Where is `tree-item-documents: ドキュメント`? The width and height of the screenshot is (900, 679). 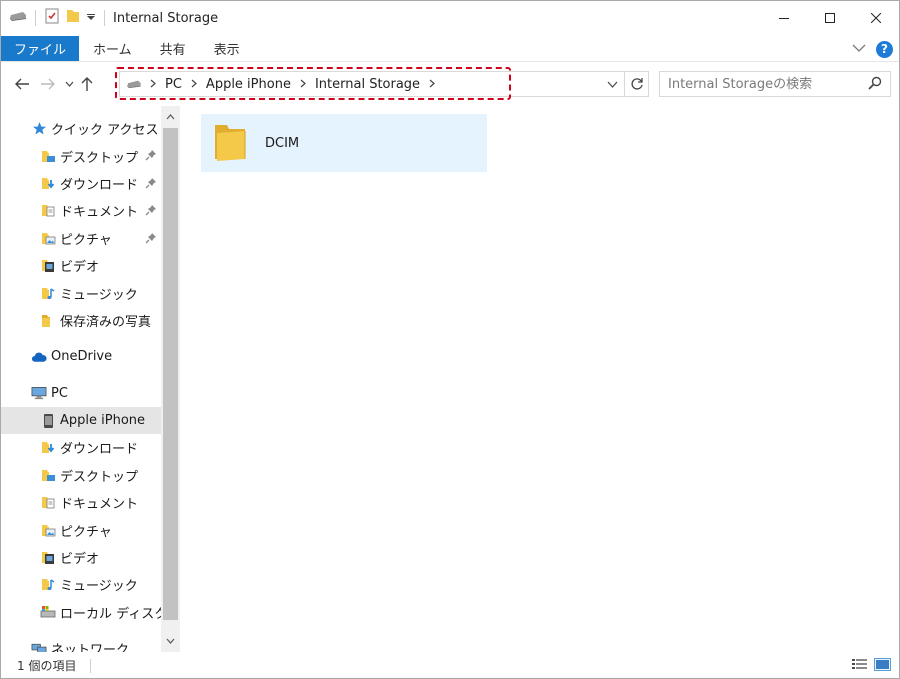
tree-item-documents: ドキュメント is located at coordinates (81, 210).